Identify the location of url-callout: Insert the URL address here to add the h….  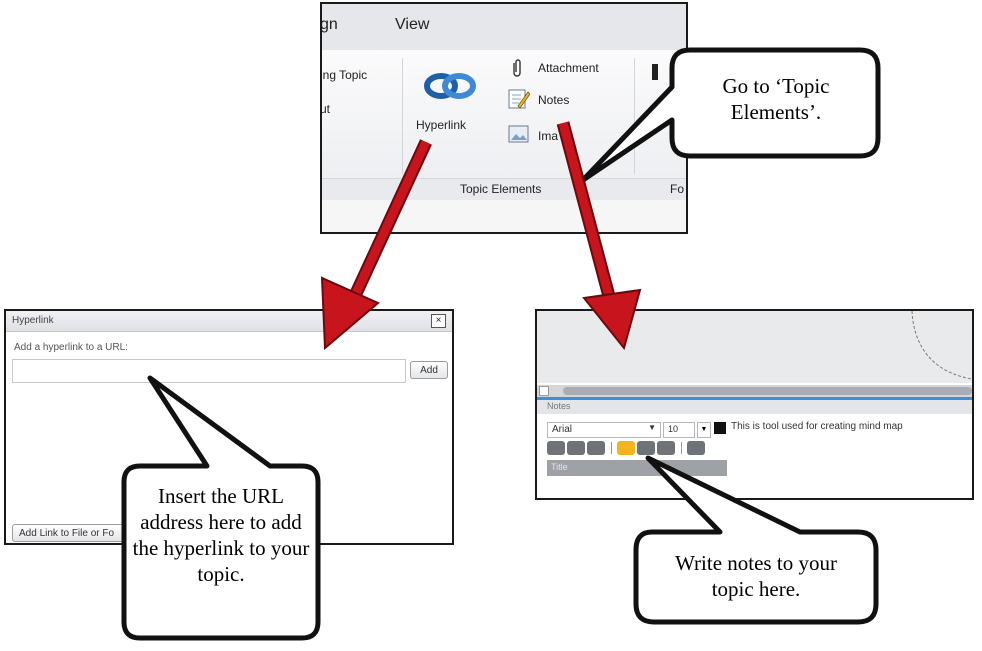
(221, 535).